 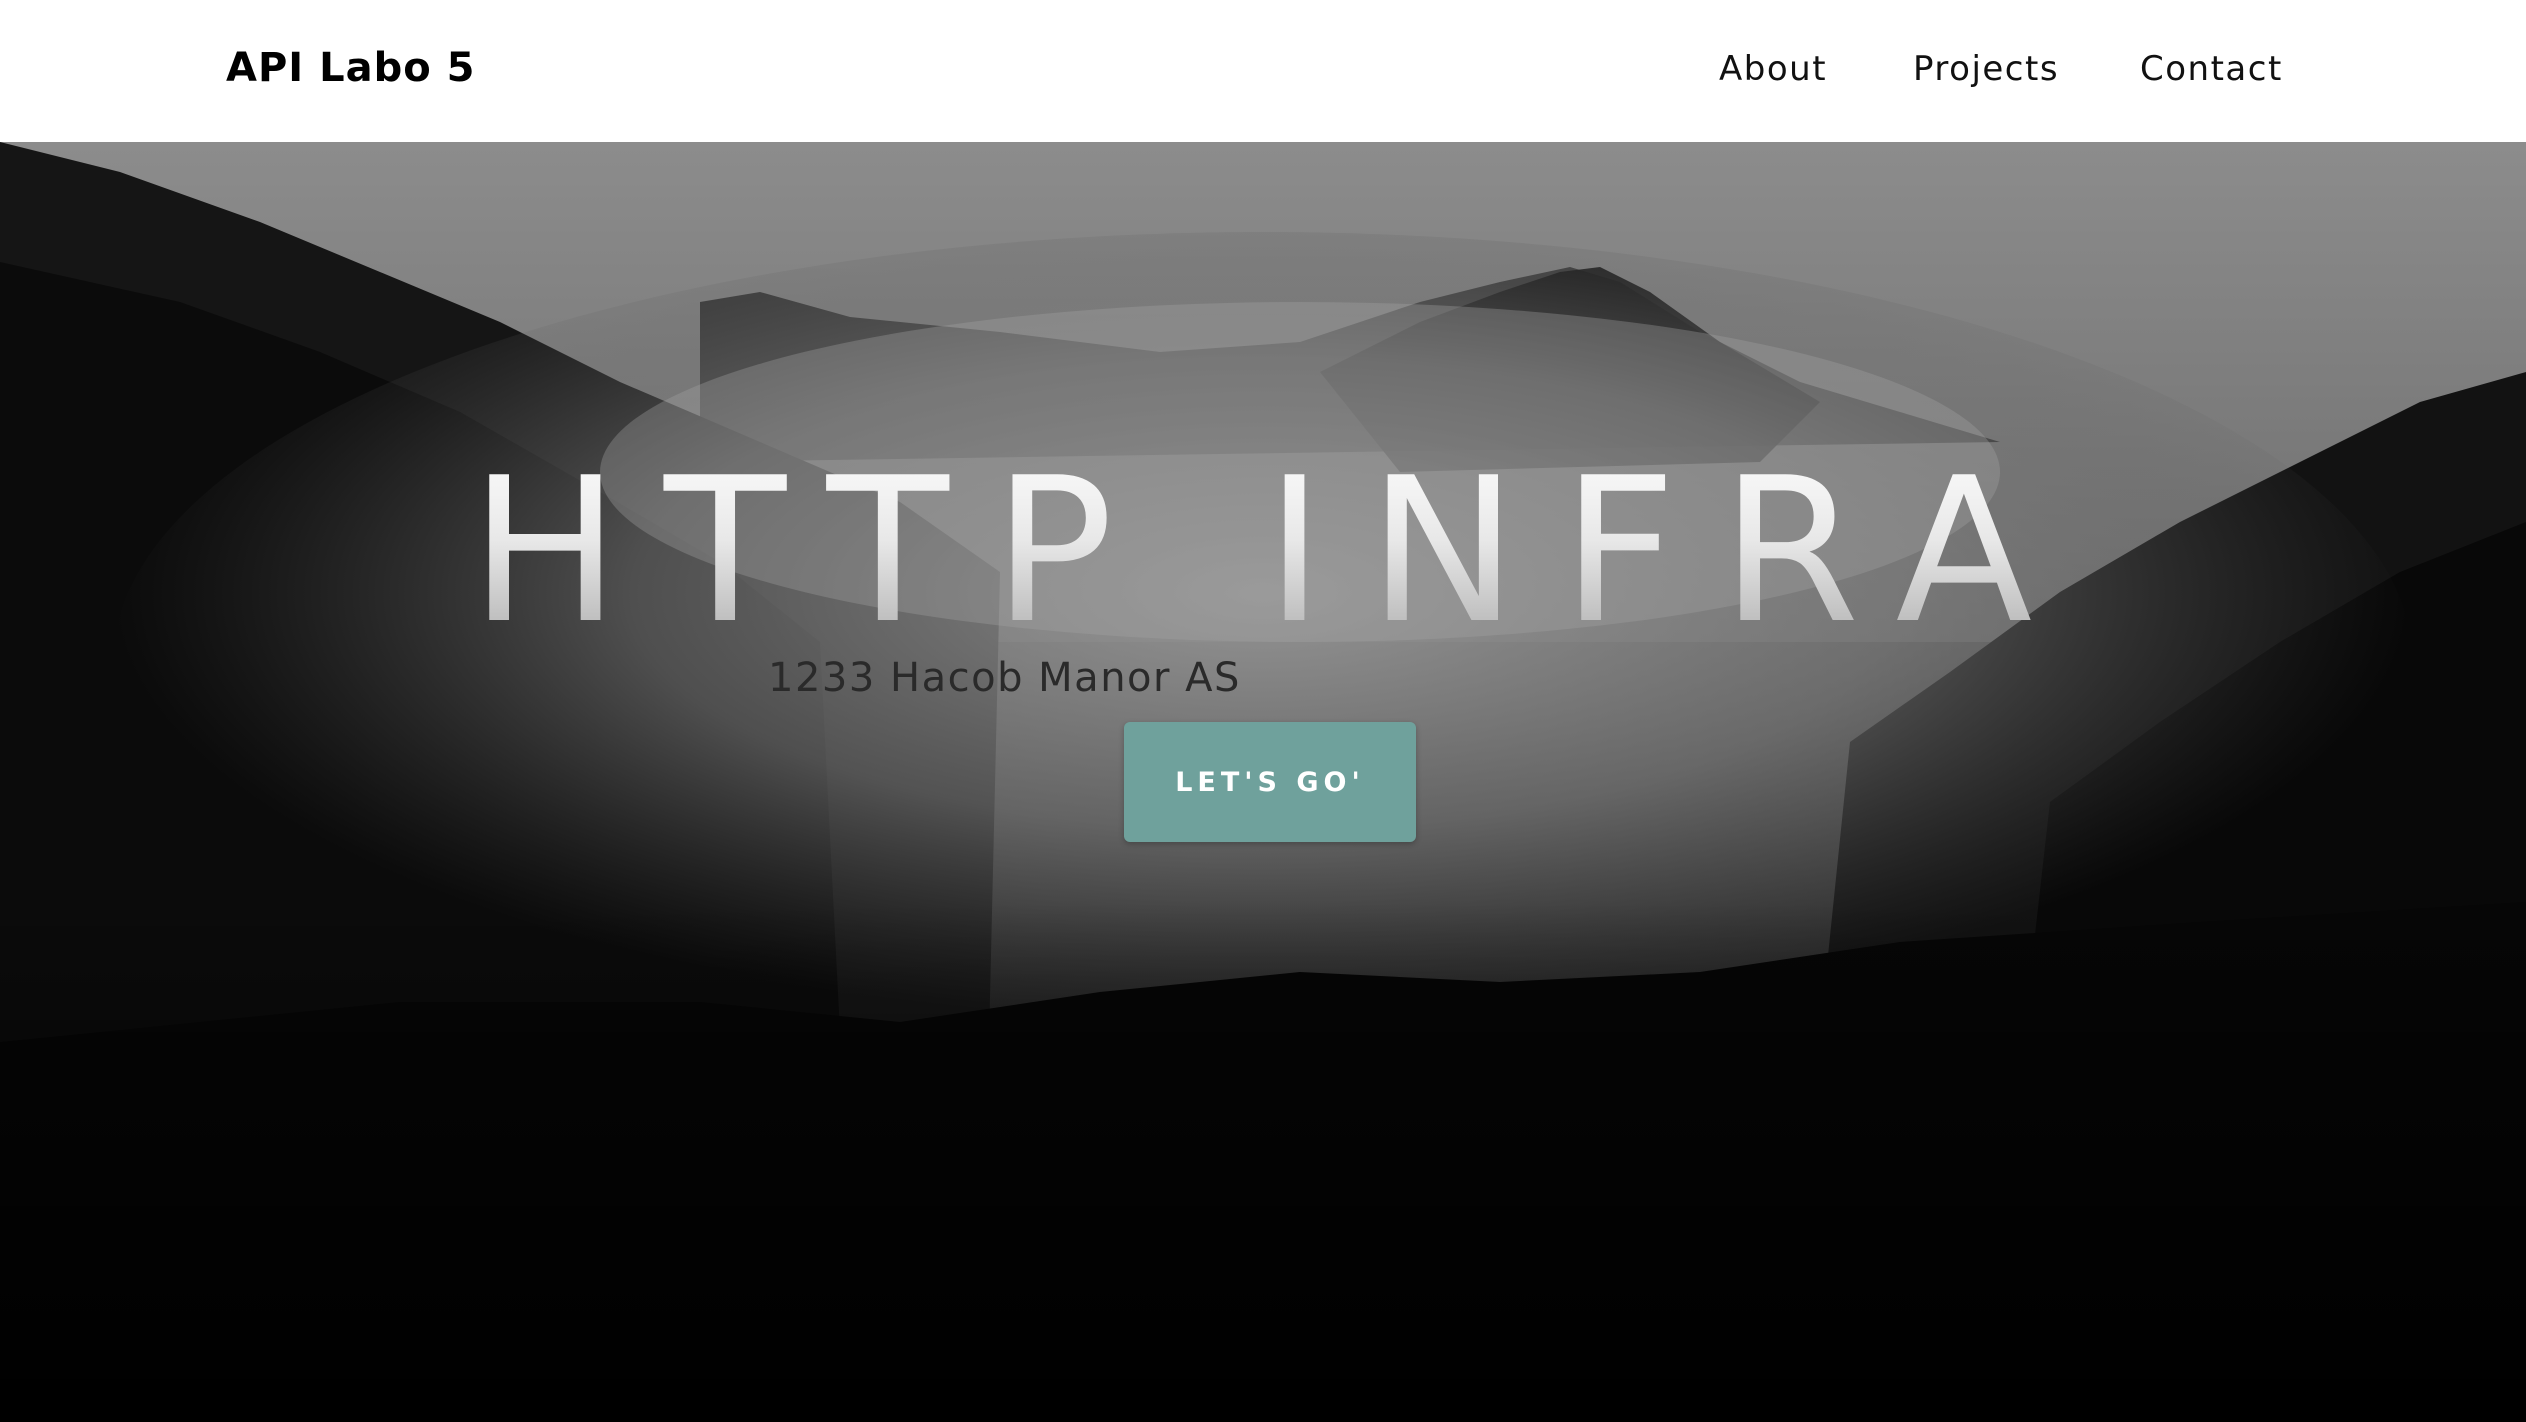 What do you see at coordinates (350, 68) in the screenshot?
I see `brand-logo: API Labo 5` at bounding box center [350, 68].